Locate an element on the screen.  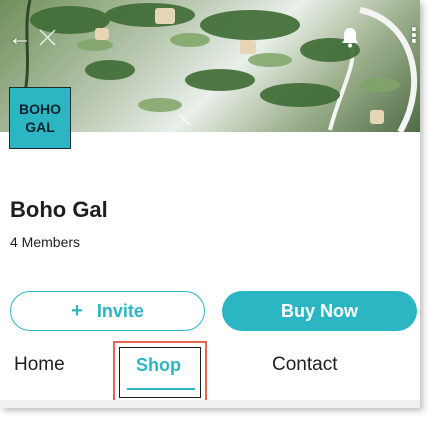
plus-icon: + is located at coordinates (77, 310).